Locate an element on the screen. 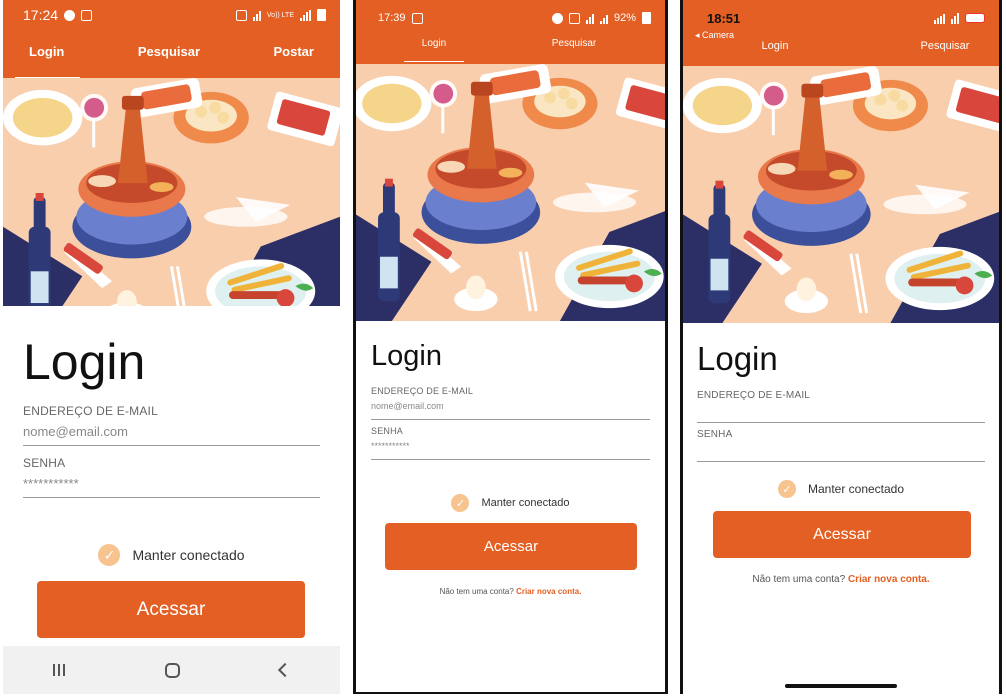 This screenshot has width=1006, height=699. recents-icon is located at coordinates (59, 670).